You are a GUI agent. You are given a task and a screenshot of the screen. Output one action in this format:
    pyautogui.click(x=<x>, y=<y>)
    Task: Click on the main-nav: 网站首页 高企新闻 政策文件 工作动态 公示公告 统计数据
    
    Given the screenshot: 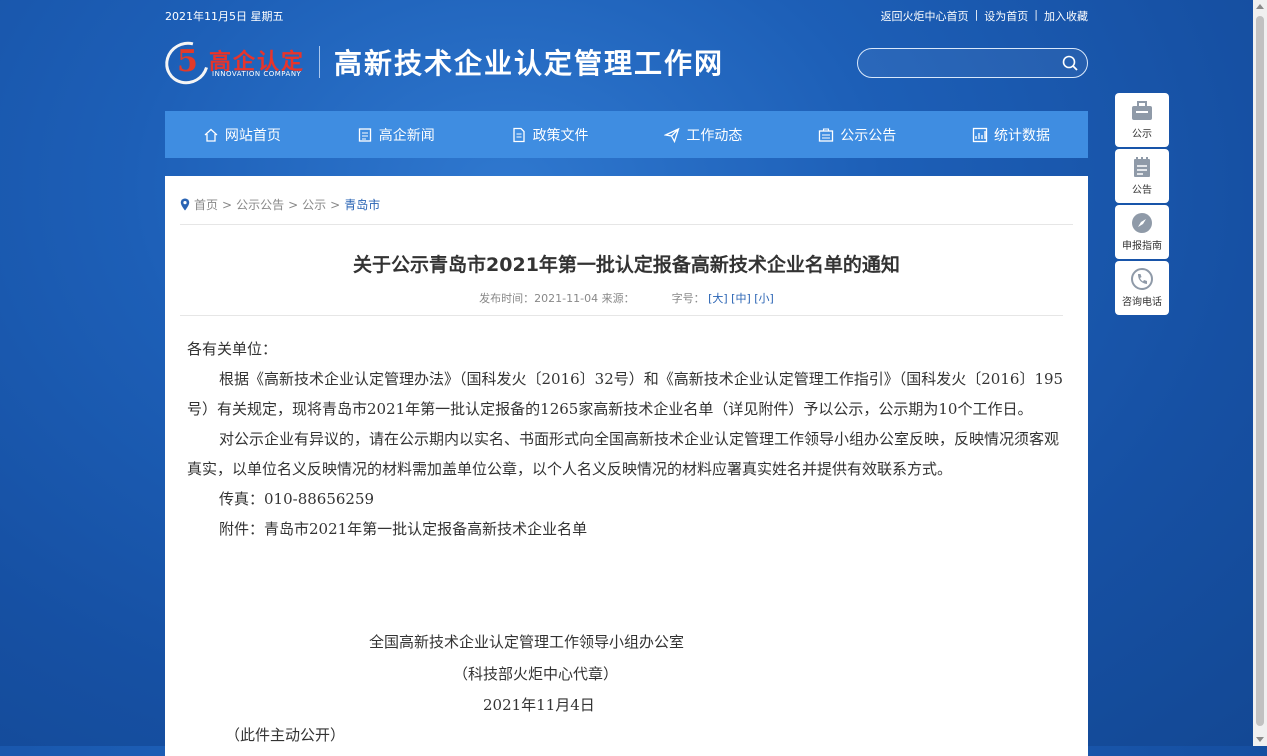 What is the action you would take?
    pyautogui.click(x=626, y=134)
    